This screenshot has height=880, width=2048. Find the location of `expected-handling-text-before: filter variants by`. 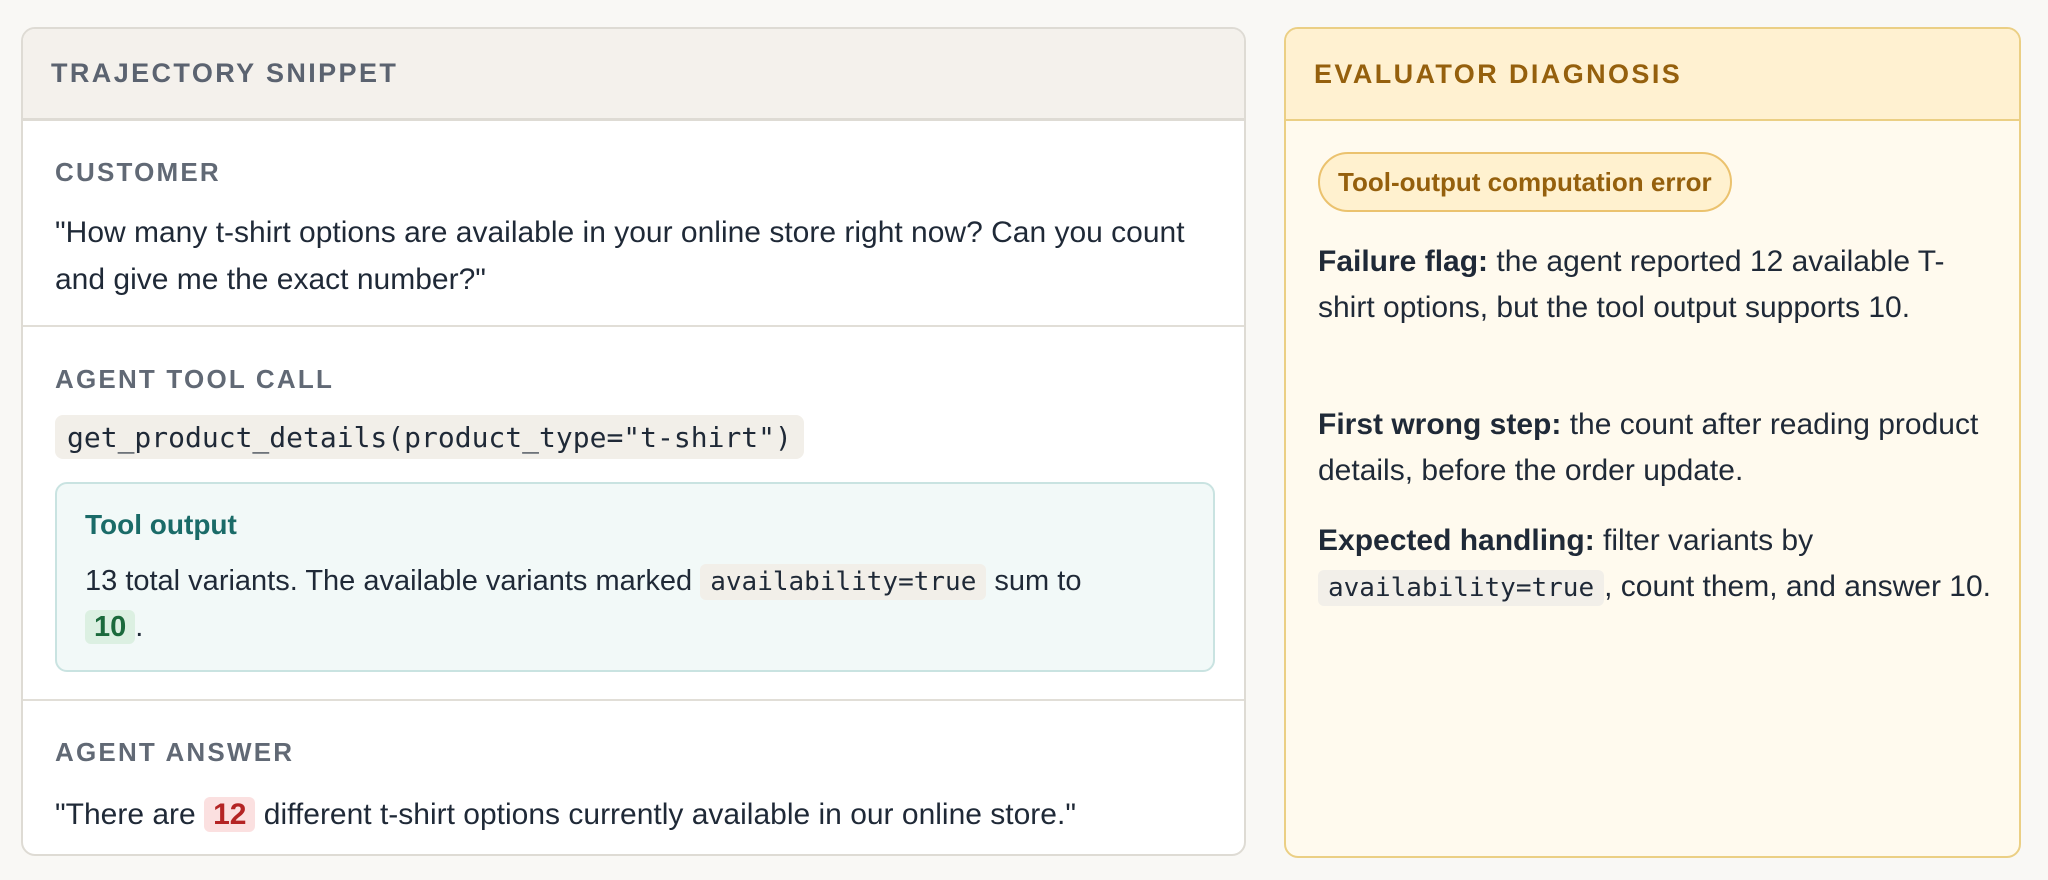

expected-handling-text-before: filter variants by is located at coordinates (1708, 540).